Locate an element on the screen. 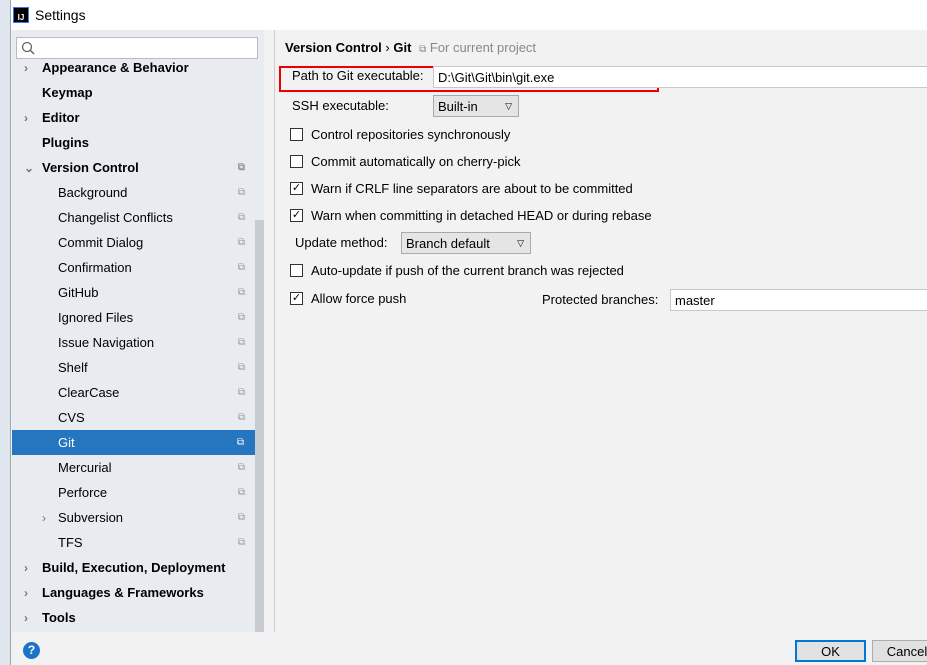  sidebar-item-tools: › Tools is located at coordinates (133, 617).